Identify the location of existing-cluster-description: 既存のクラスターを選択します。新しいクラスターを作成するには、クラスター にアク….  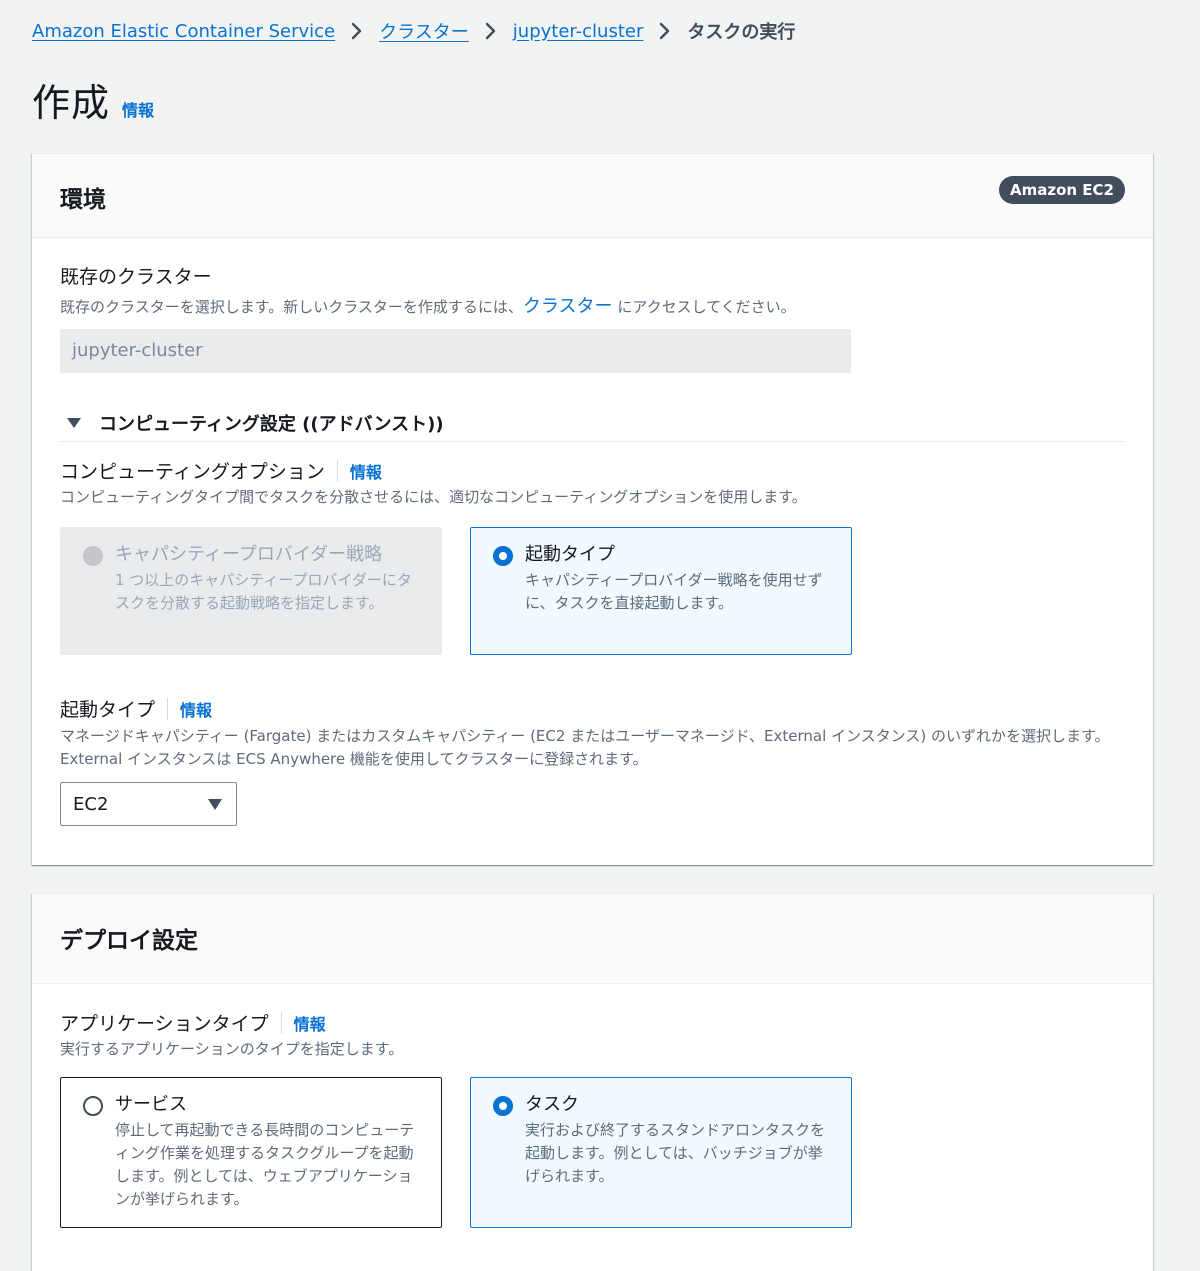
(428, 307).